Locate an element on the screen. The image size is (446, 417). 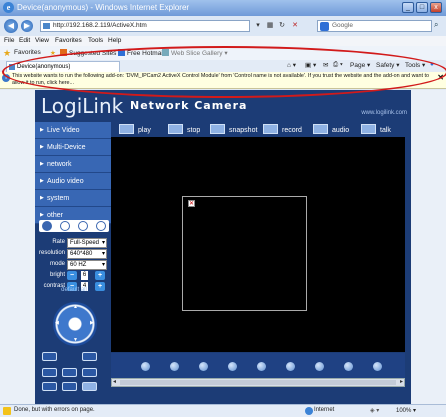
stop-button: stop is located at coordinates (184, 130).